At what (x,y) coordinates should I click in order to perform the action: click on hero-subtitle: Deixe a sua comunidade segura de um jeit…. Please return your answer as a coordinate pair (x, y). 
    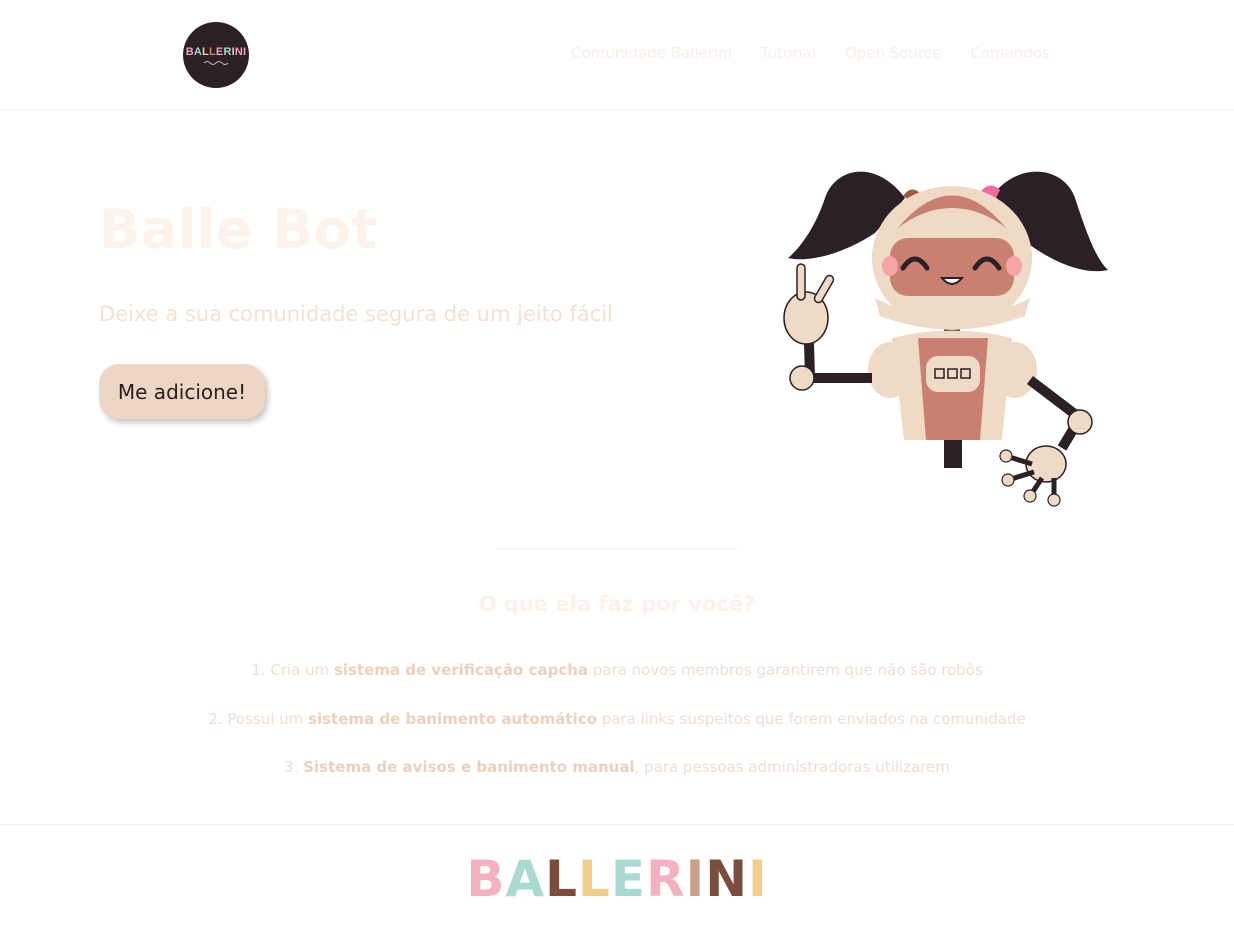
    Looking at the image, I should click on (356, 314).